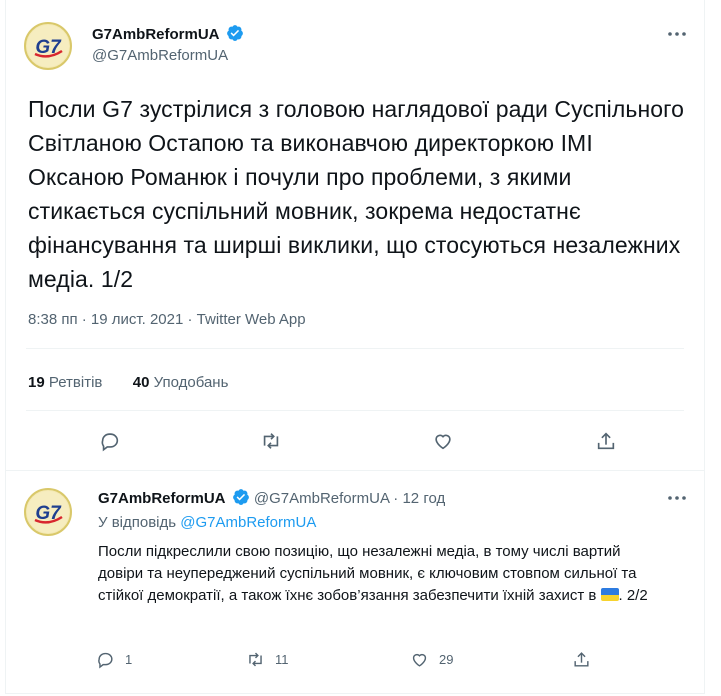 The image size is (721, 696). I want to click on retweet-action: 11, so click(267, 659).